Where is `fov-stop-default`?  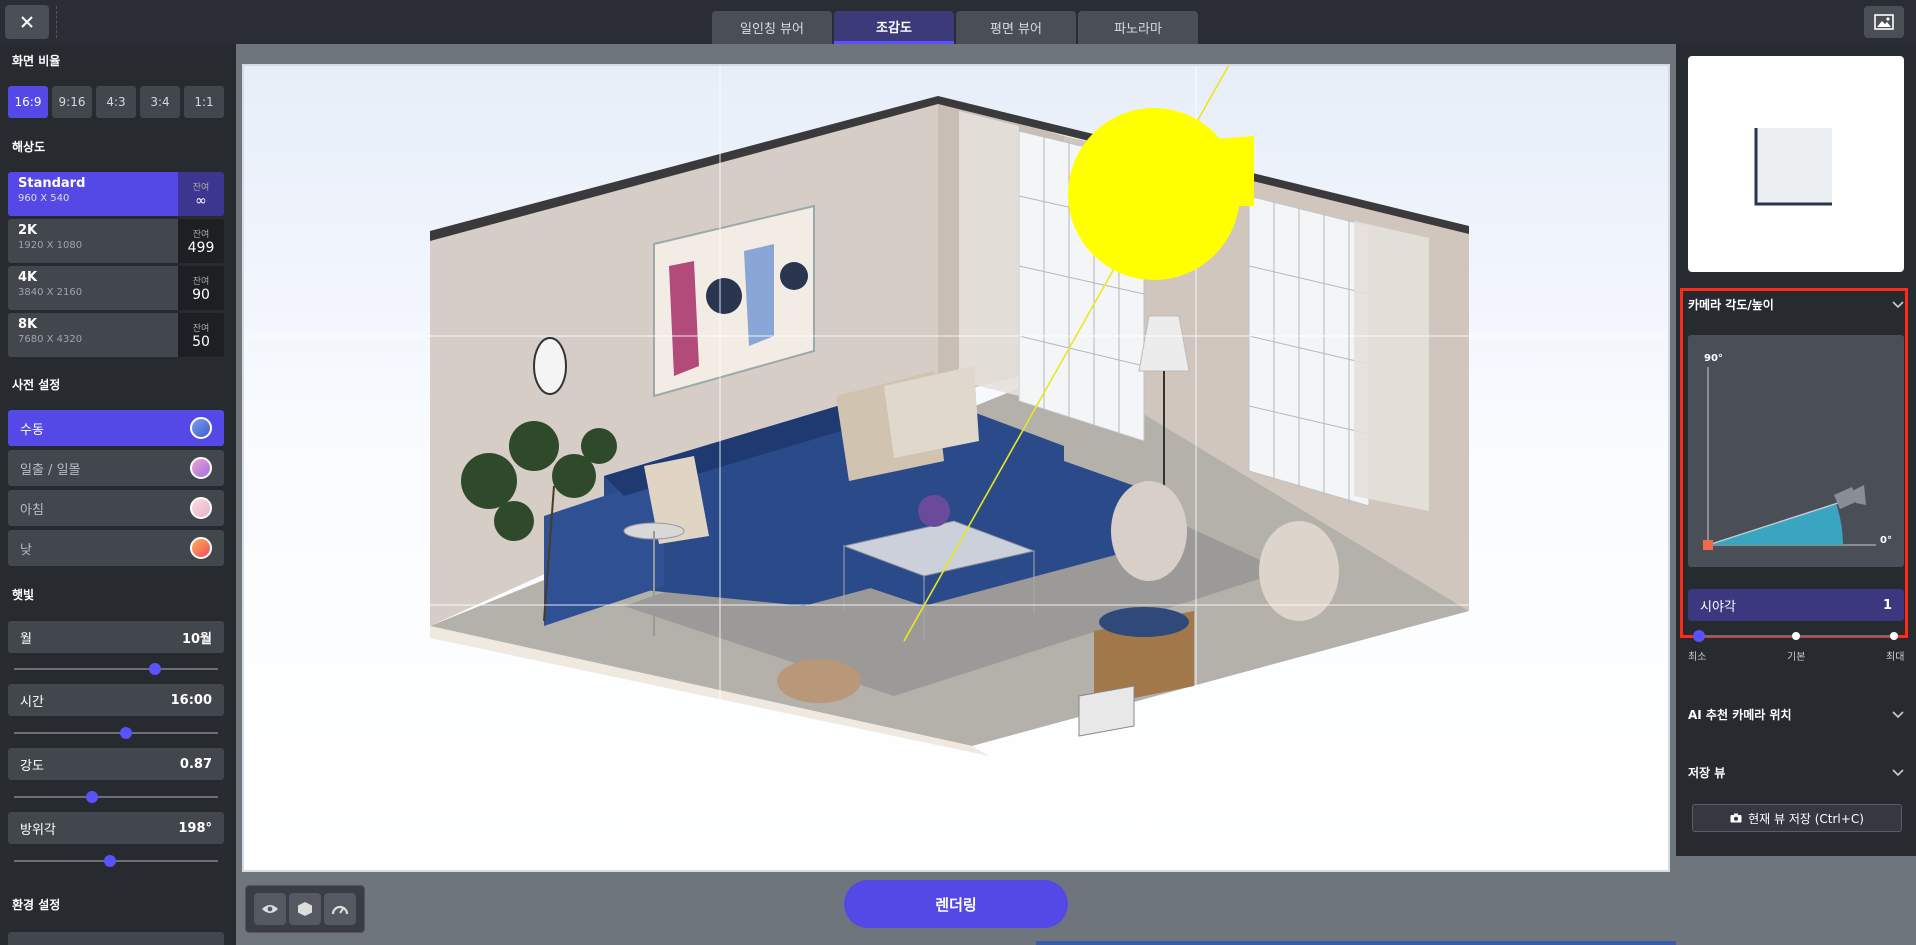
fov-stop-default is located at coordinates (1796, 636).